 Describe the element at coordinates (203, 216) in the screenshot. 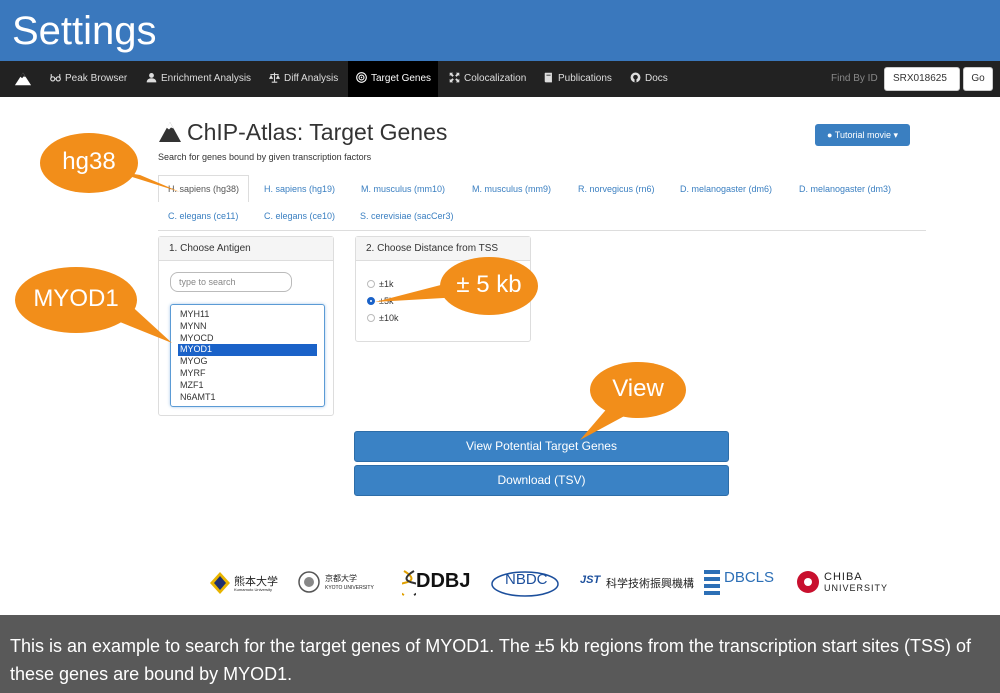

I see `tab-ce11: C. elegans (ce11)` at that location.